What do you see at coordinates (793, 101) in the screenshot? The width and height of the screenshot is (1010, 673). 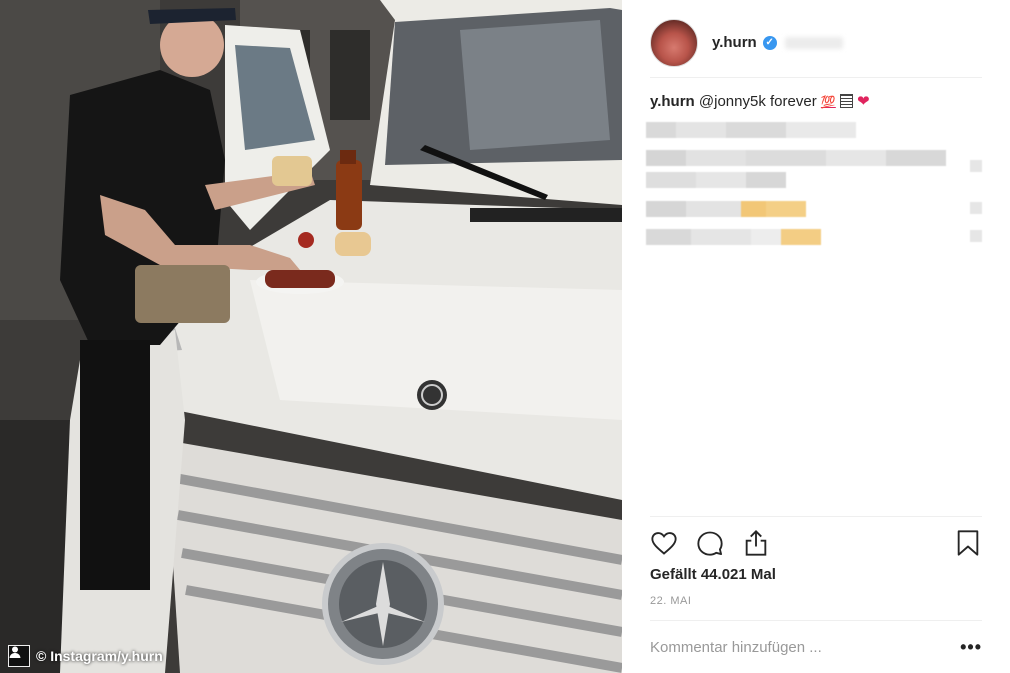 I see `caption-text: forever` at bounding box center [793, 101].